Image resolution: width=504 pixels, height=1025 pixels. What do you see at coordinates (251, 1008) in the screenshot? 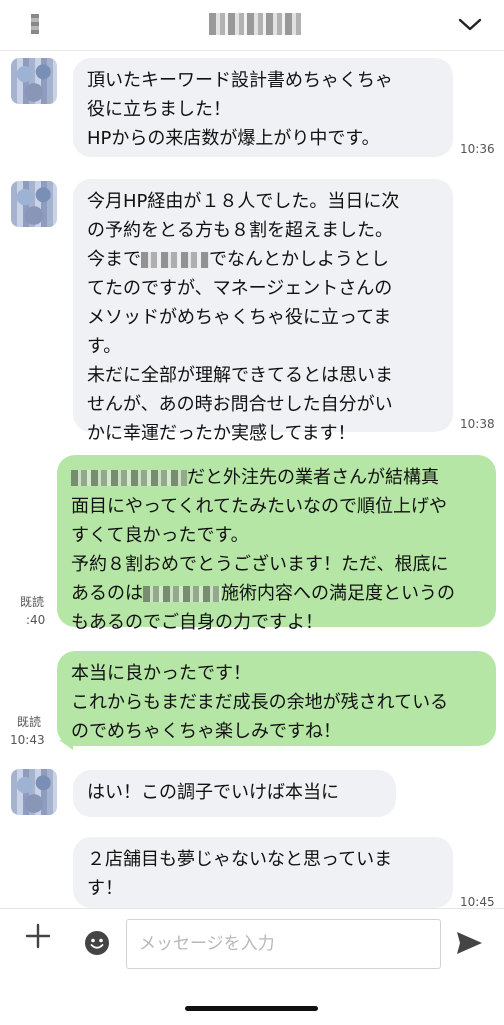
I see `home-indicator` at bounding box center [251, 1008].